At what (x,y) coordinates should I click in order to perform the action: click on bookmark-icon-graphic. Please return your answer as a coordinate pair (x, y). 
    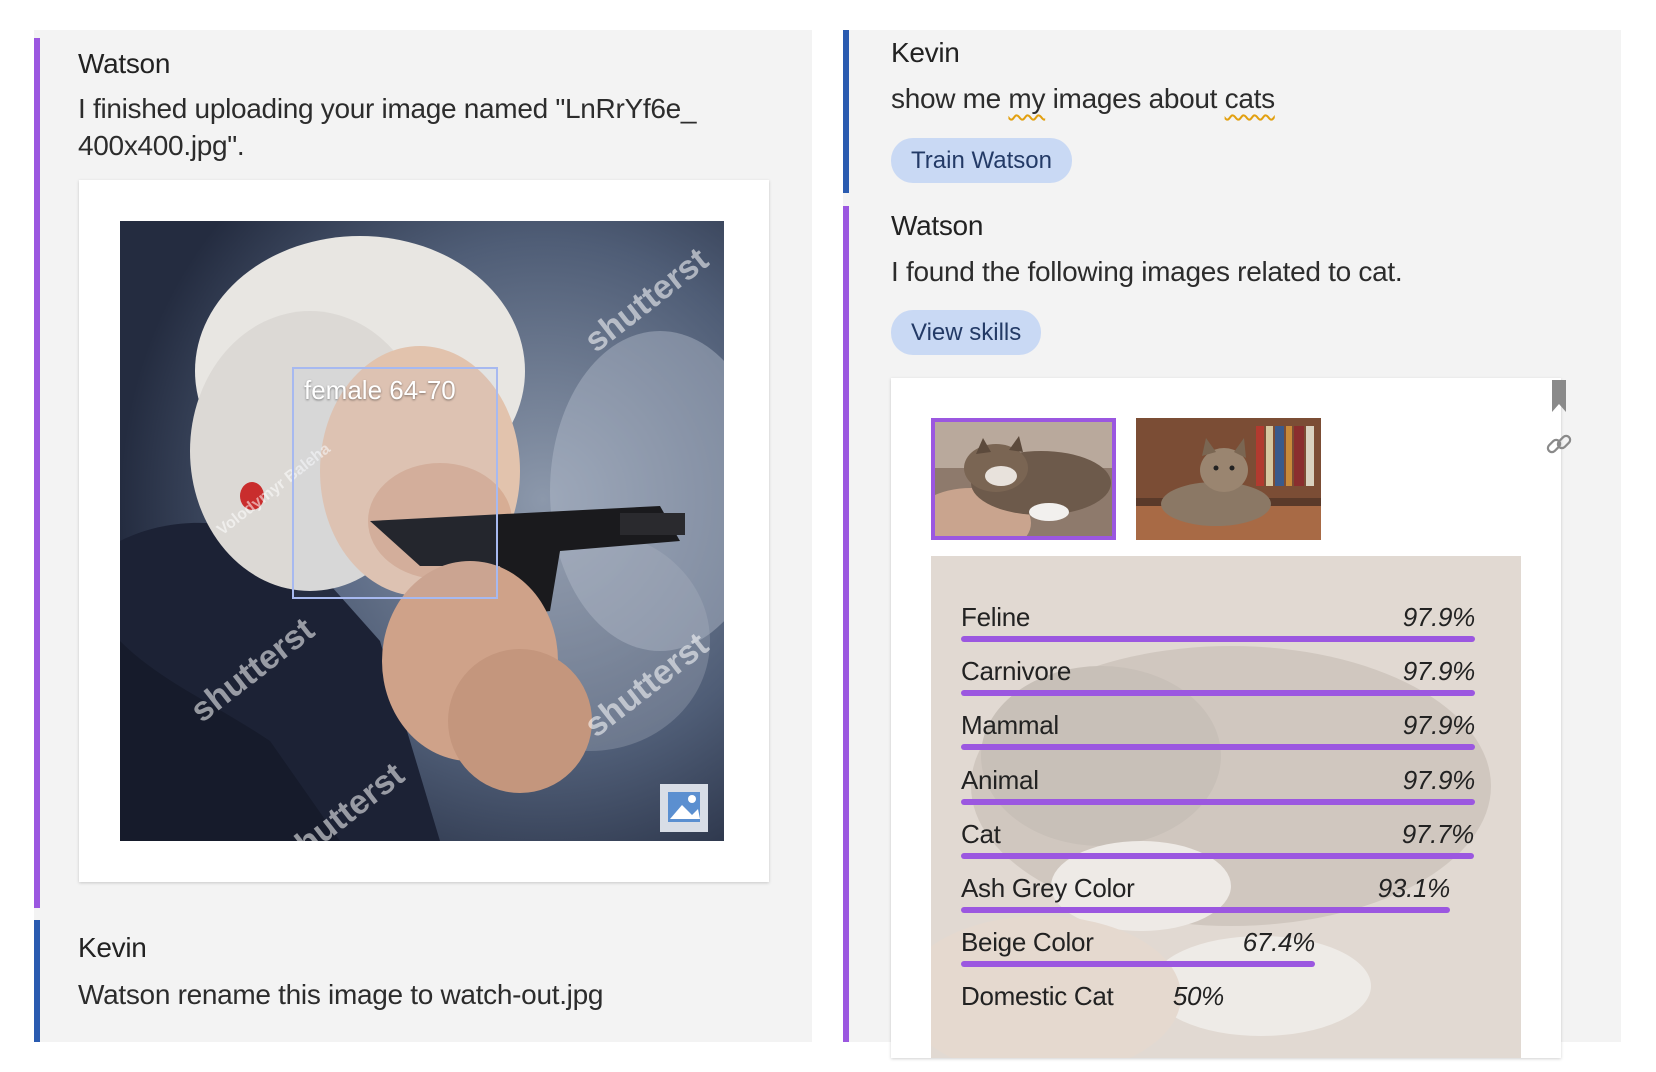
    Looking at the image, I should click on (1559, 396).